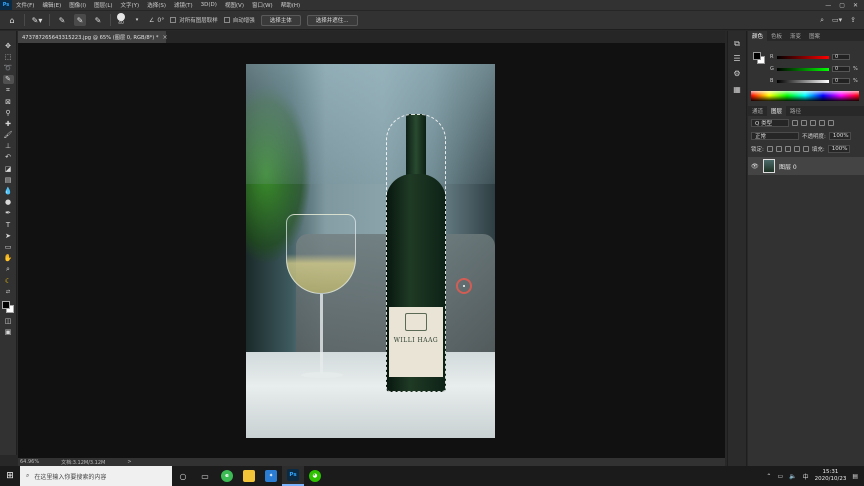 The height and width of the screenshot is (486, 864). I want to click on lock-position-icon, so click(787, 148).